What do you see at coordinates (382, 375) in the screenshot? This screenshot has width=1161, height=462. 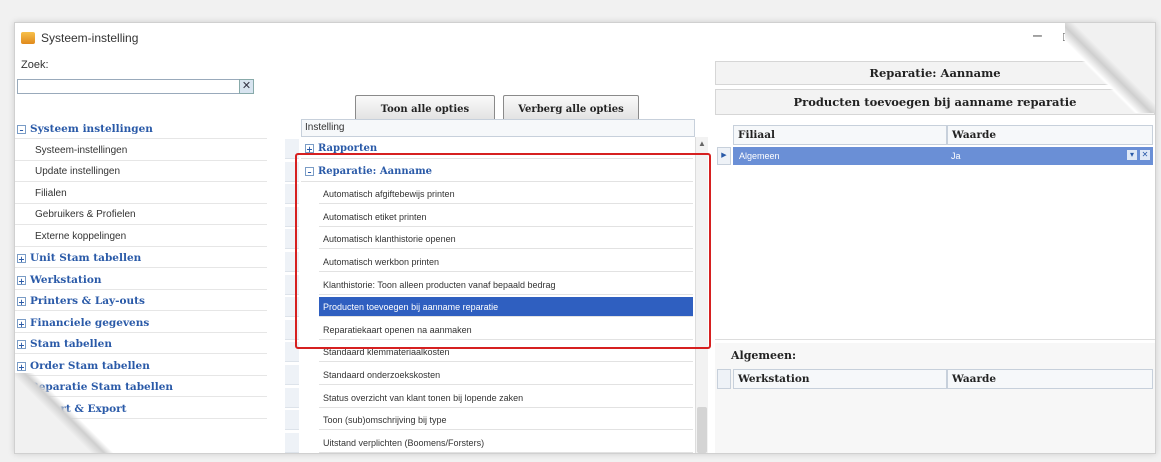 I see `setting-label: Standaard onderzoekskosten` at bounding box center [382, 375].